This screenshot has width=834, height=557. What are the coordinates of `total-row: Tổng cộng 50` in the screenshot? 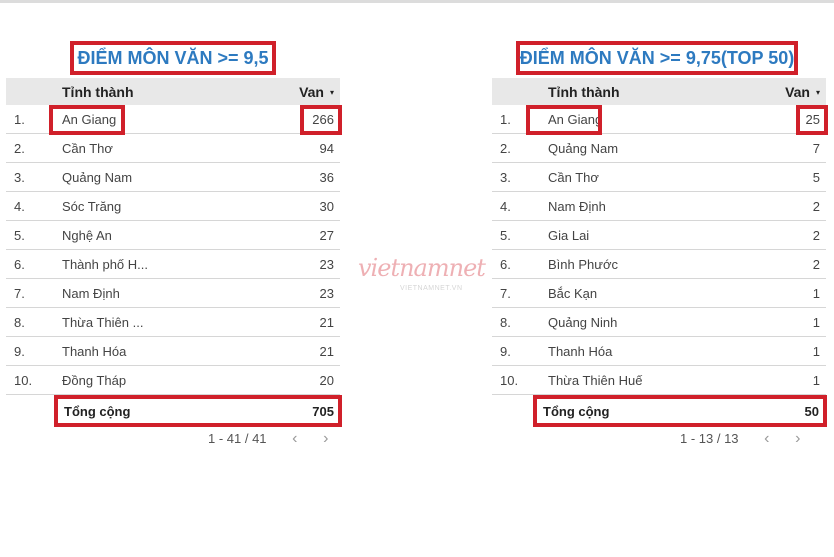 It's located at (680, 411).